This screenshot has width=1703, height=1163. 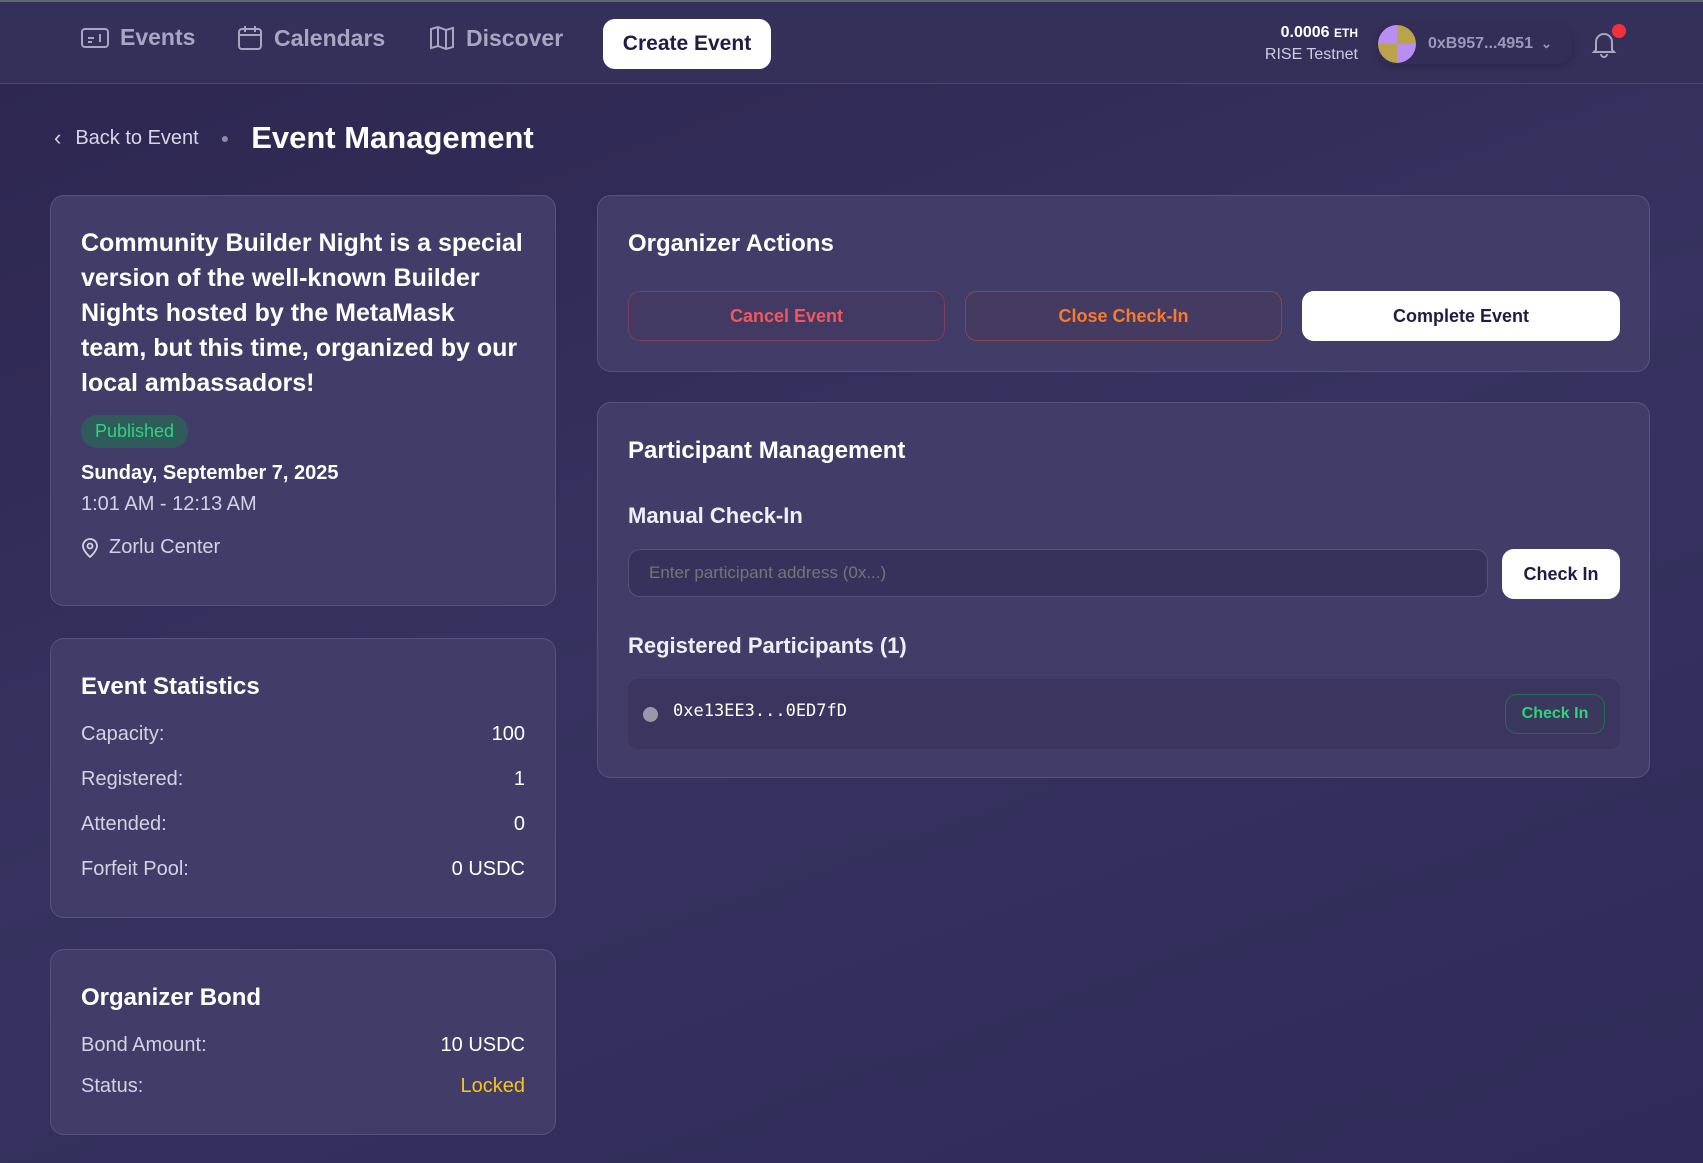 I want to click on participant-address-input, so click(x=1058, y=573).